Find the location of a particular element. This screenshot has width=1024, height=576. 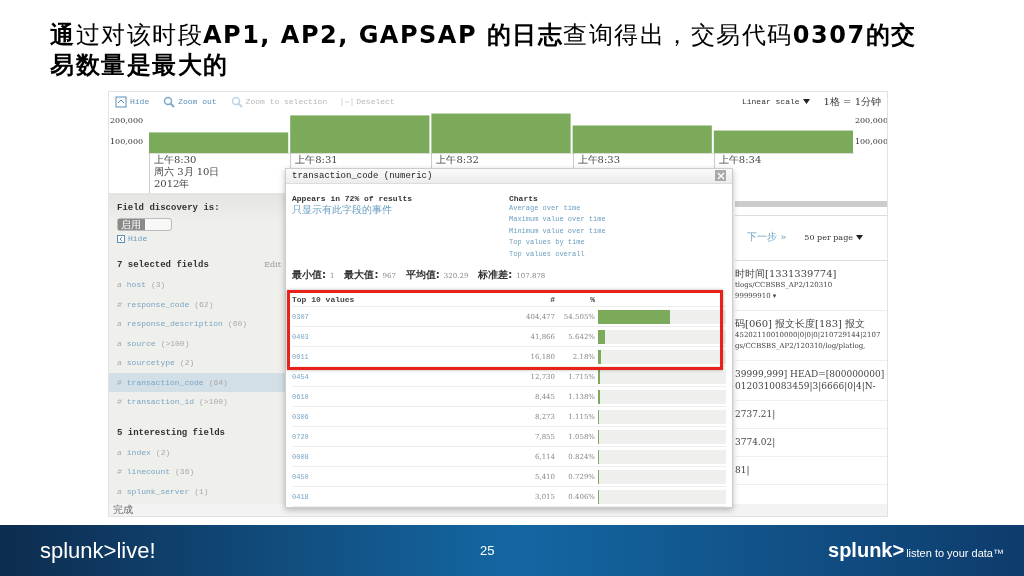

group-heading: 7 selected fields is located at coordinates (163, 265).